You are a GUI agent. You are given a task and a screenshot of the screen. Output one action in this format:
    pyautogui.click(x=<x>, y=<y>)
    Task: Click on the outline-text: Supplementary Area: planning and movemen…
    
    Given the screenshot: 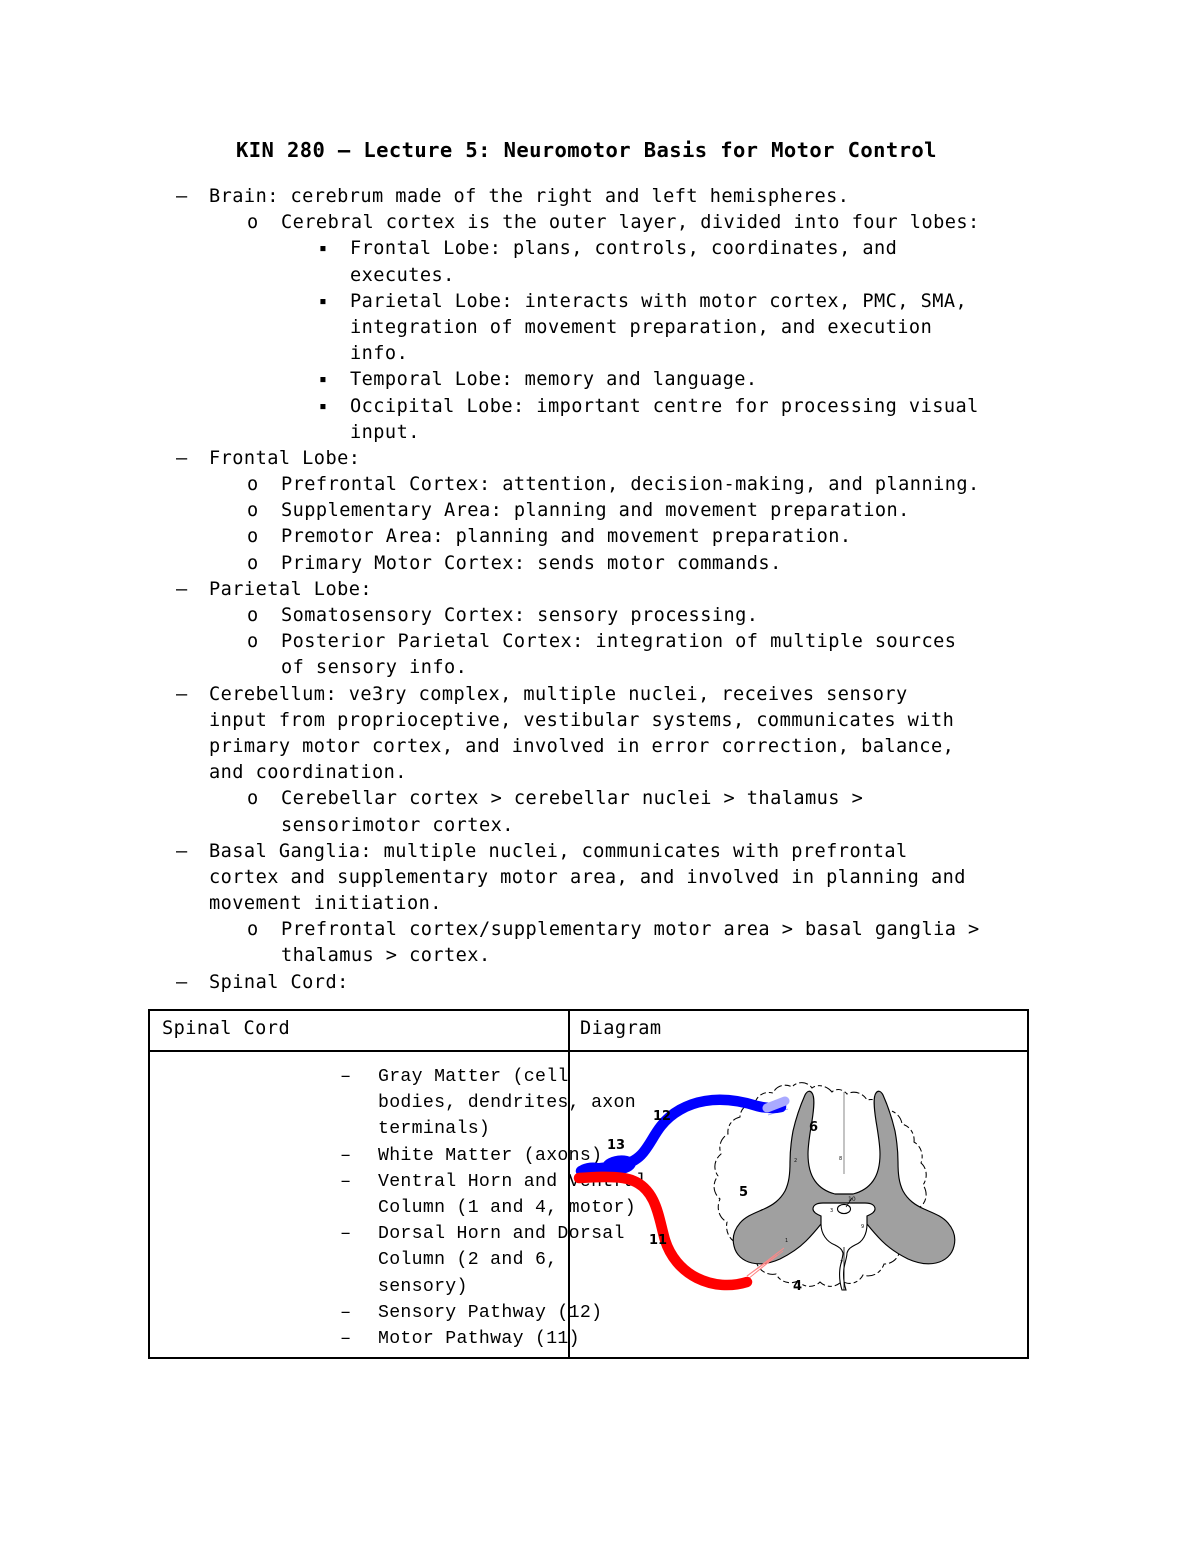 What is the action you would take?
    pyautogui.click(x=595, y=511)
    